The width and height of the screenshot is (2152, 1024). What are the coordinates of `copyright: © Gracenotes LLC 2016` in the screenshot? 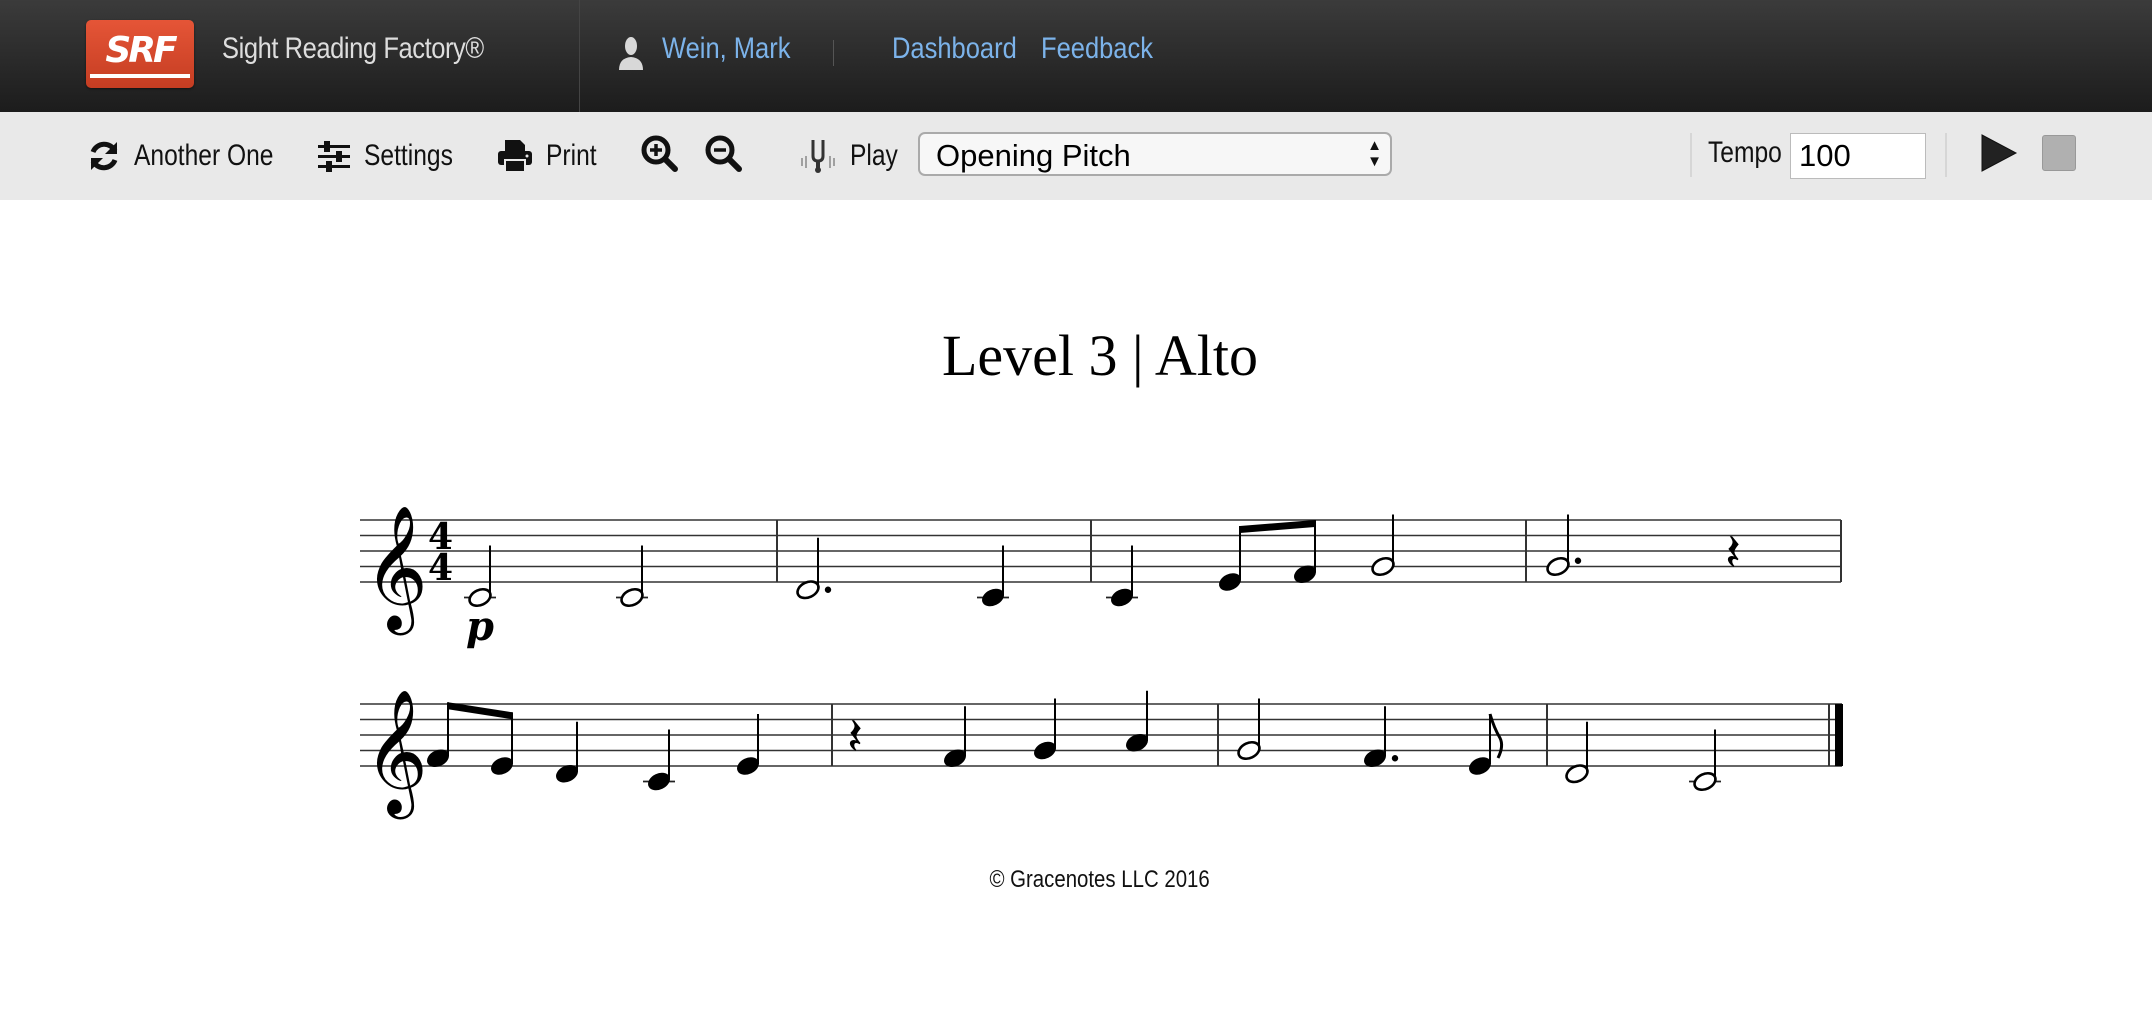 It's located at (1076, 880).